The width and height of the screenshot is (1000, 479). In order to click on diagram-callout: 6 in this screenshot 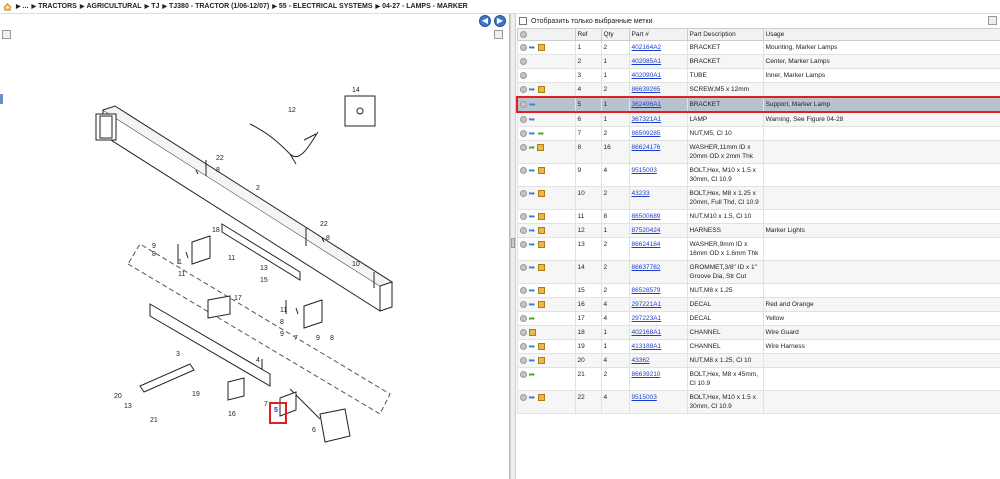, I will do `click(314, 430)`.